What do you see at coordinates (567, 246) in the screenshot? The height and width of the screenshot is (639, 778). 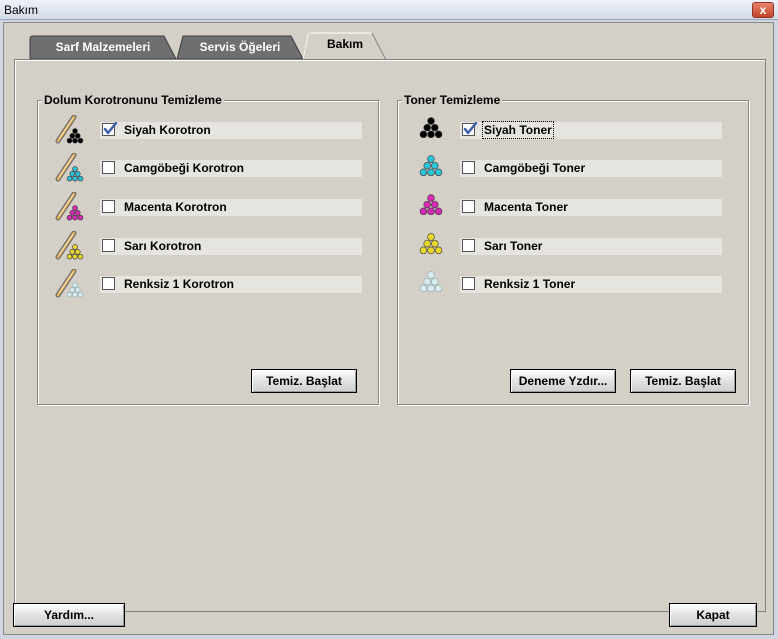 I see `toner-row: Sarı Toner` at bounding box center [567, 246].